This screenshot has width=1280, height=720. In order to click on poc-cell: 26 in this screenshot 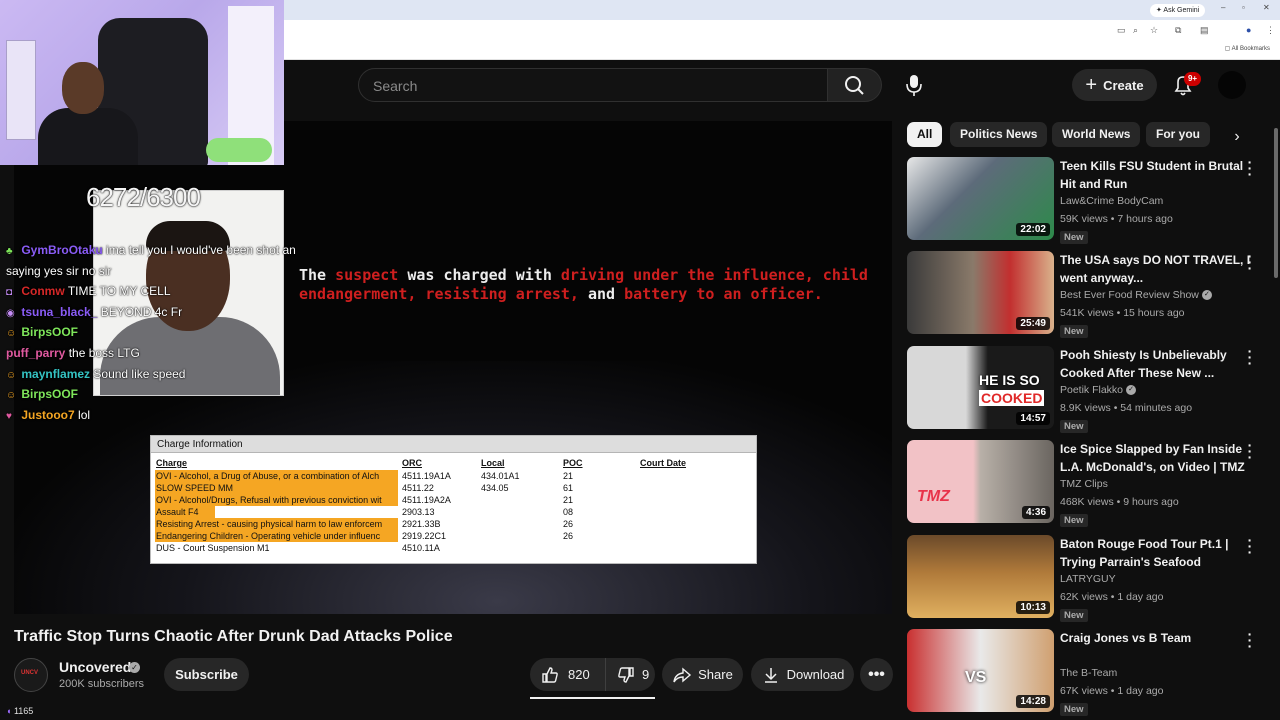, I will do `click(568, 524)`.